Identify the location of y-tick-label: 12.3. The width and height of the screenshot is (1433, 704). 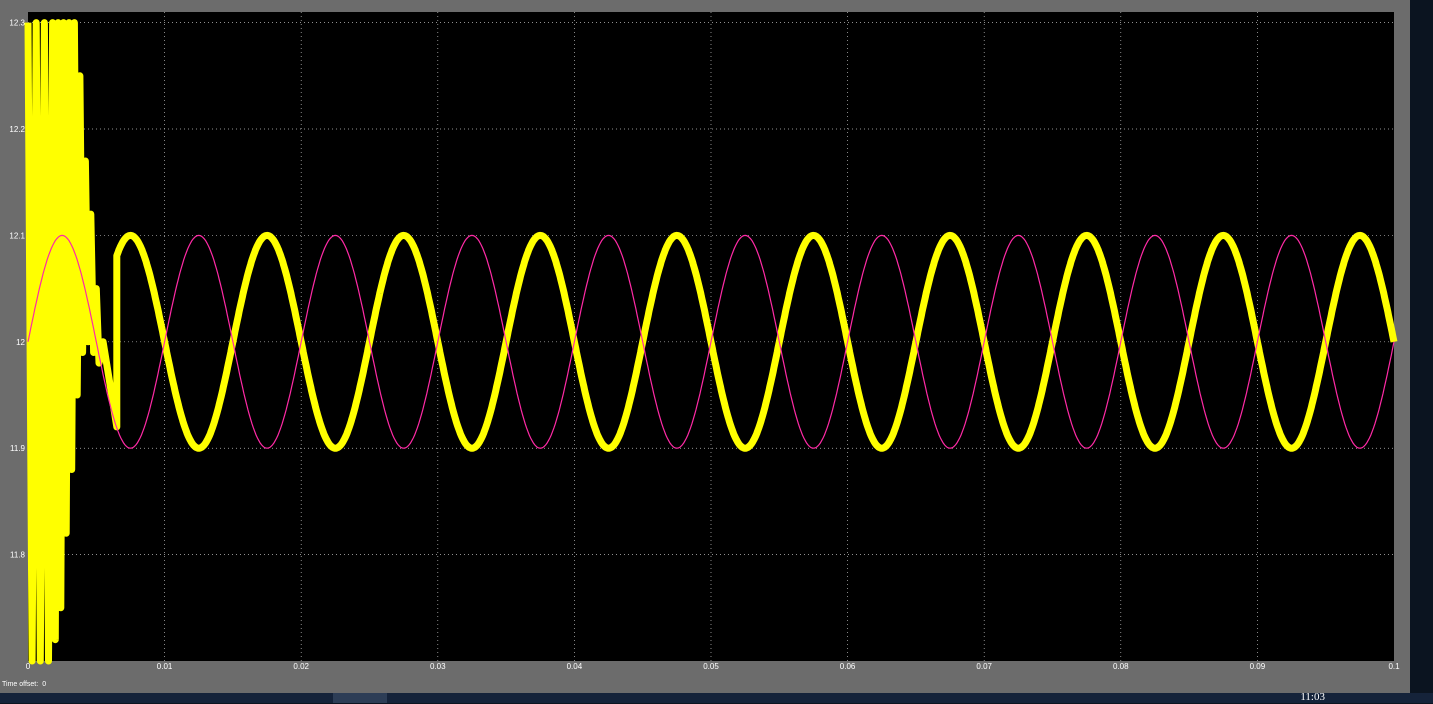
(17, 23).